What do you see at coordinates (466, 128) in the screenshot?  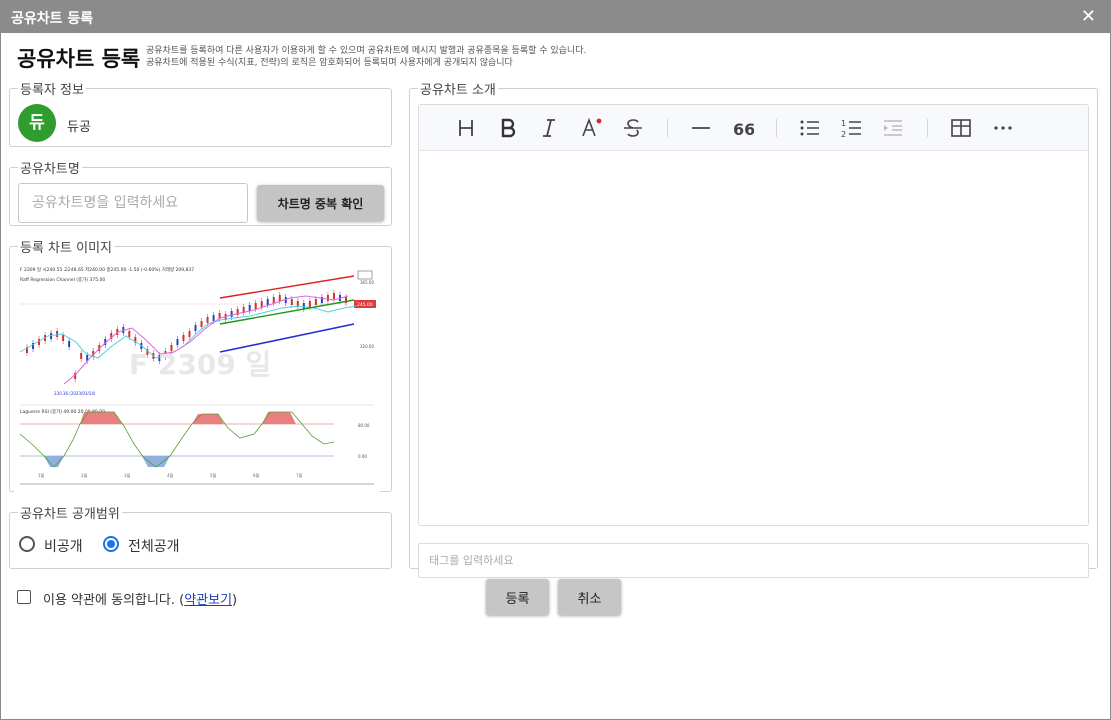 I see `heading-icon` at bounding box center [466, 128].